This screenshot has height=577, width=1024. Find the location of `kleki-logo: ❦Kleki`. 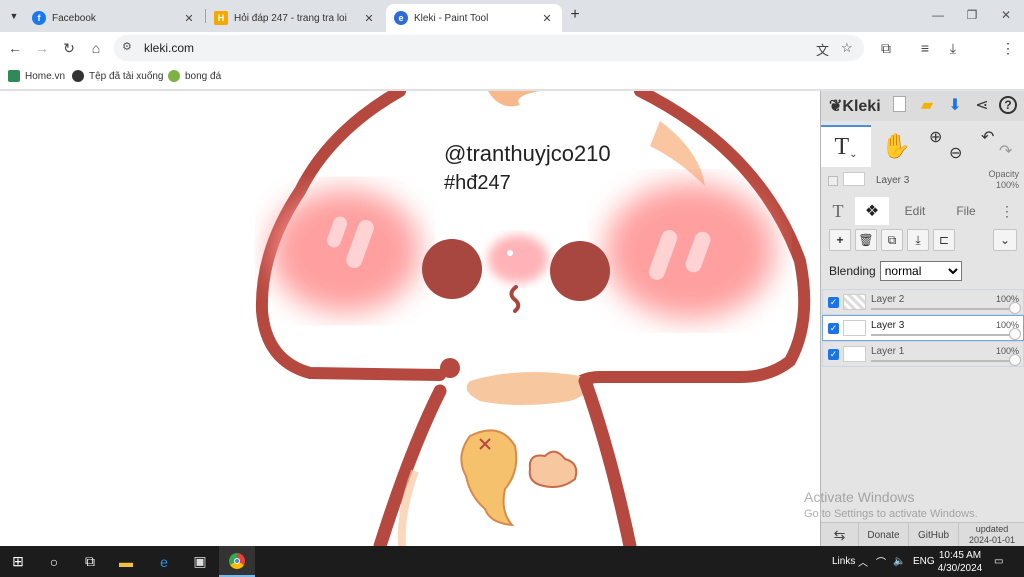

kleki-logo: ❦Kleki is located at coordinates (855, 106).